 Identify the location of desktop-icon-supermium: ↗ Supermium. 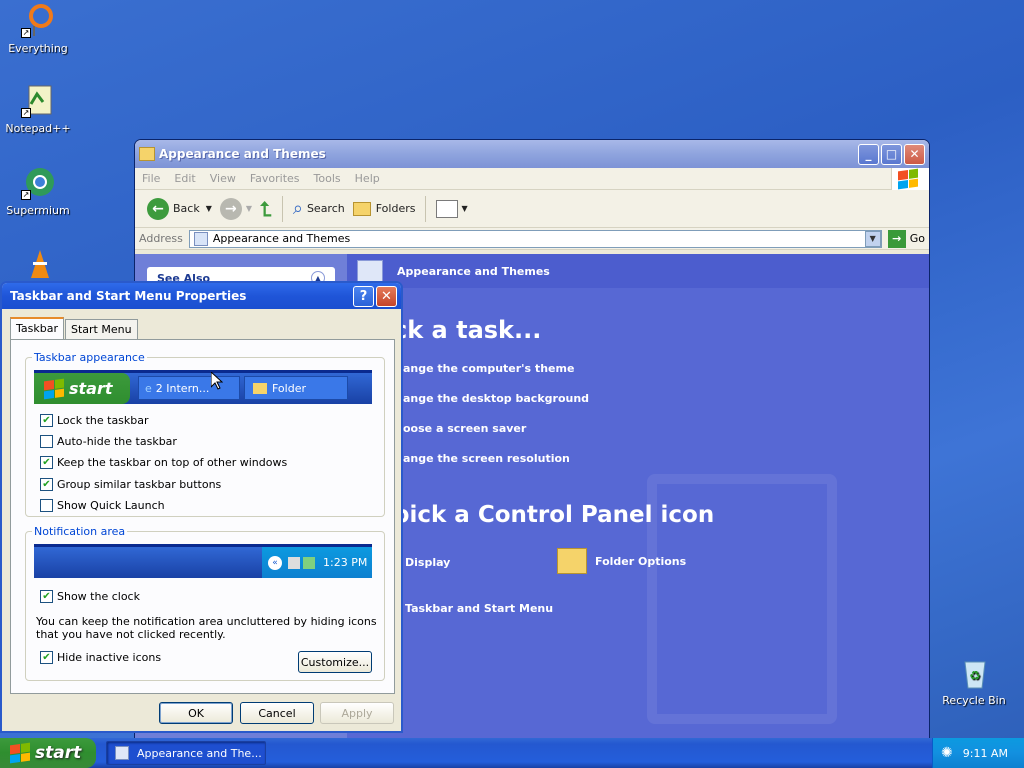
(38, 191).